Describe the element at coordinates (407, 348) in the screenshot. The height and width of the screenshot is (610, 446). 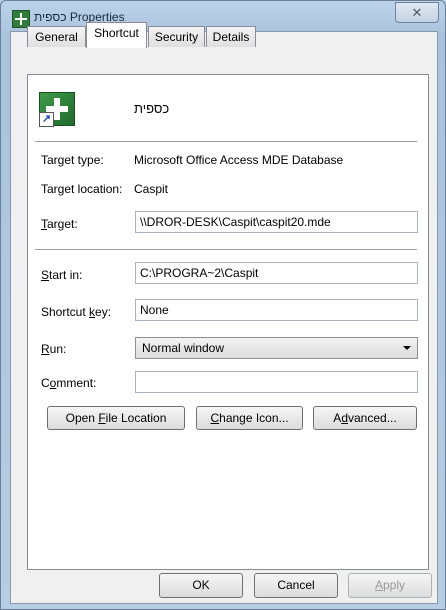
I see `chevron-down-icon` at that location.